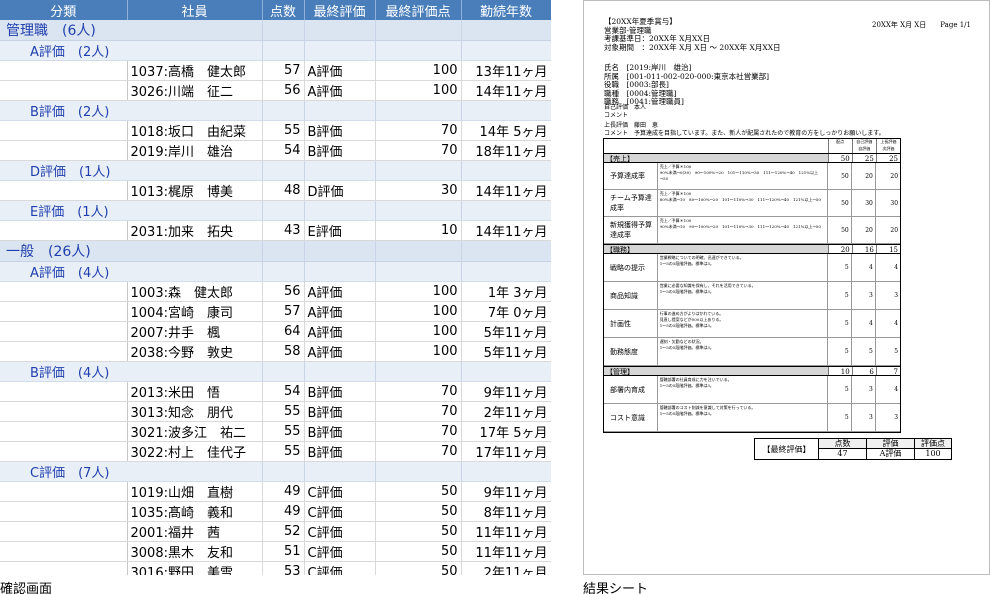 The width and height of the screenshot is (990, 594). I want to click on item-label: 計画性, so click(631, 323).